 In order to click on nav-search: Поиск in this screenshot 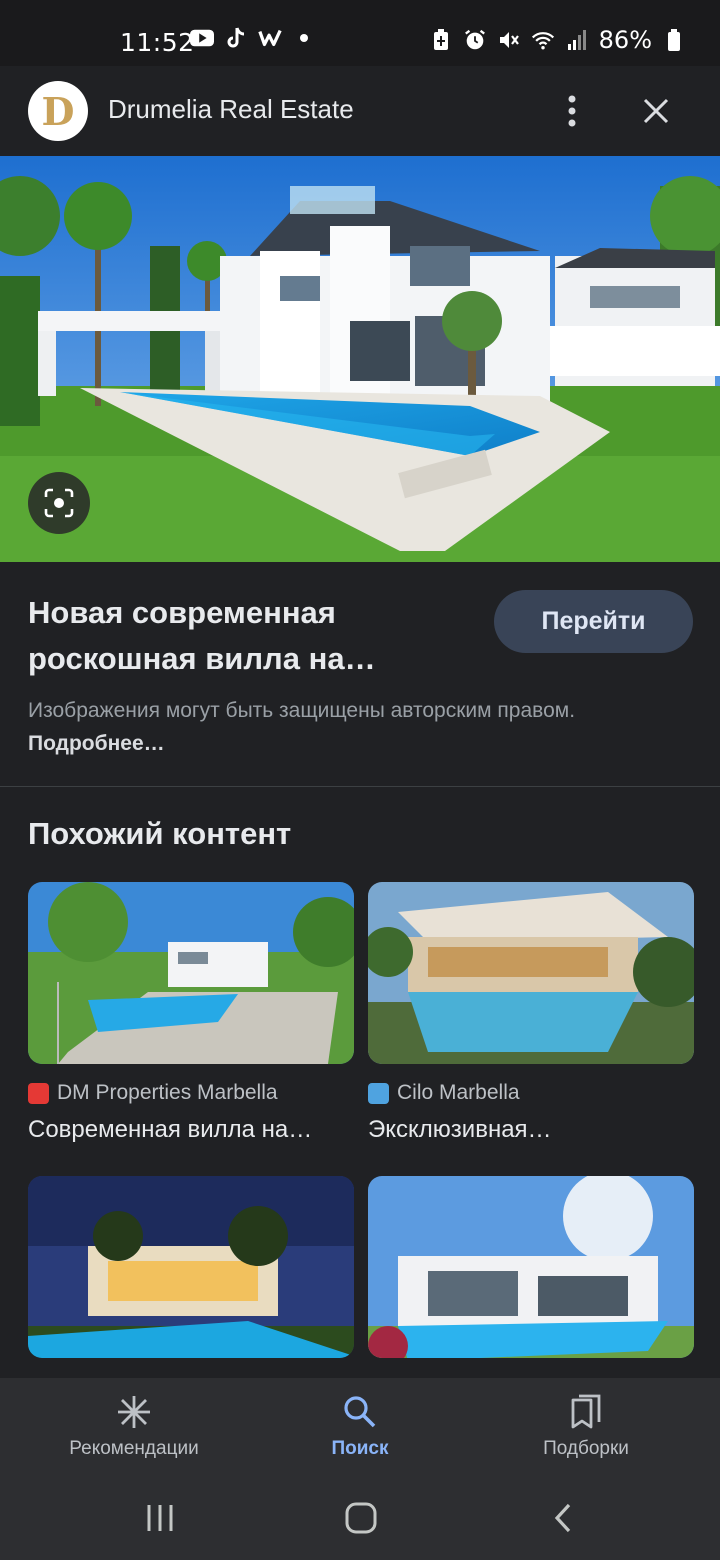, I will do `click(360, 1427)`.